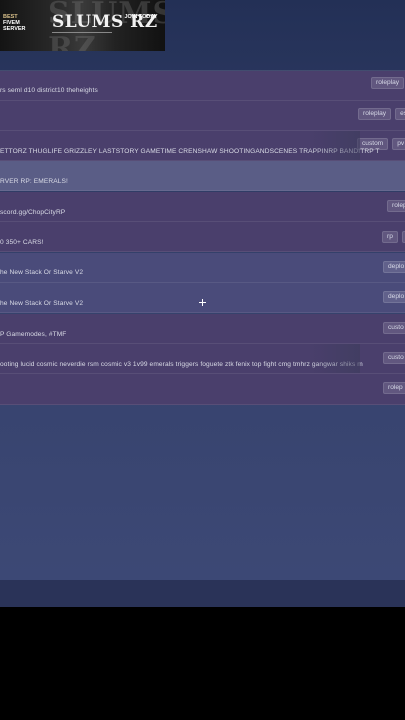  I want to click on server-row: rolep, so click(202, 389).